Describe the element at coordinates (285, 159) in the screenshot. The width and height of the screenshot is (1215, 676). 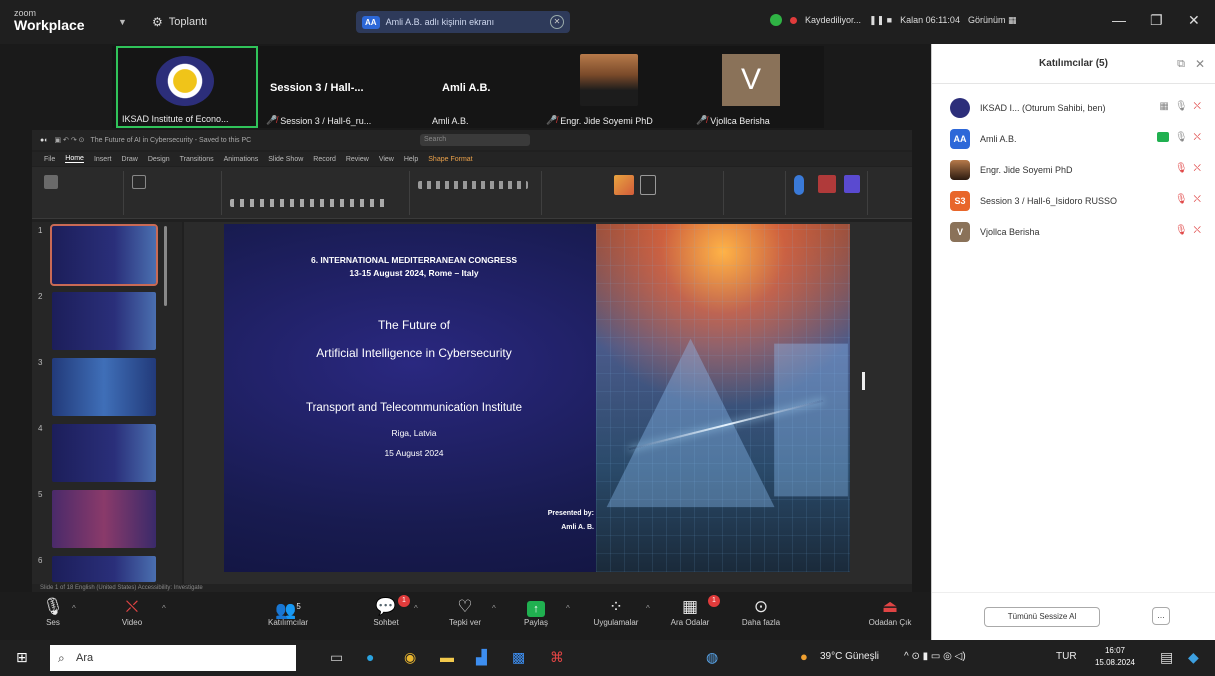
I see `menu-slideshow: Slide Show` at that location.